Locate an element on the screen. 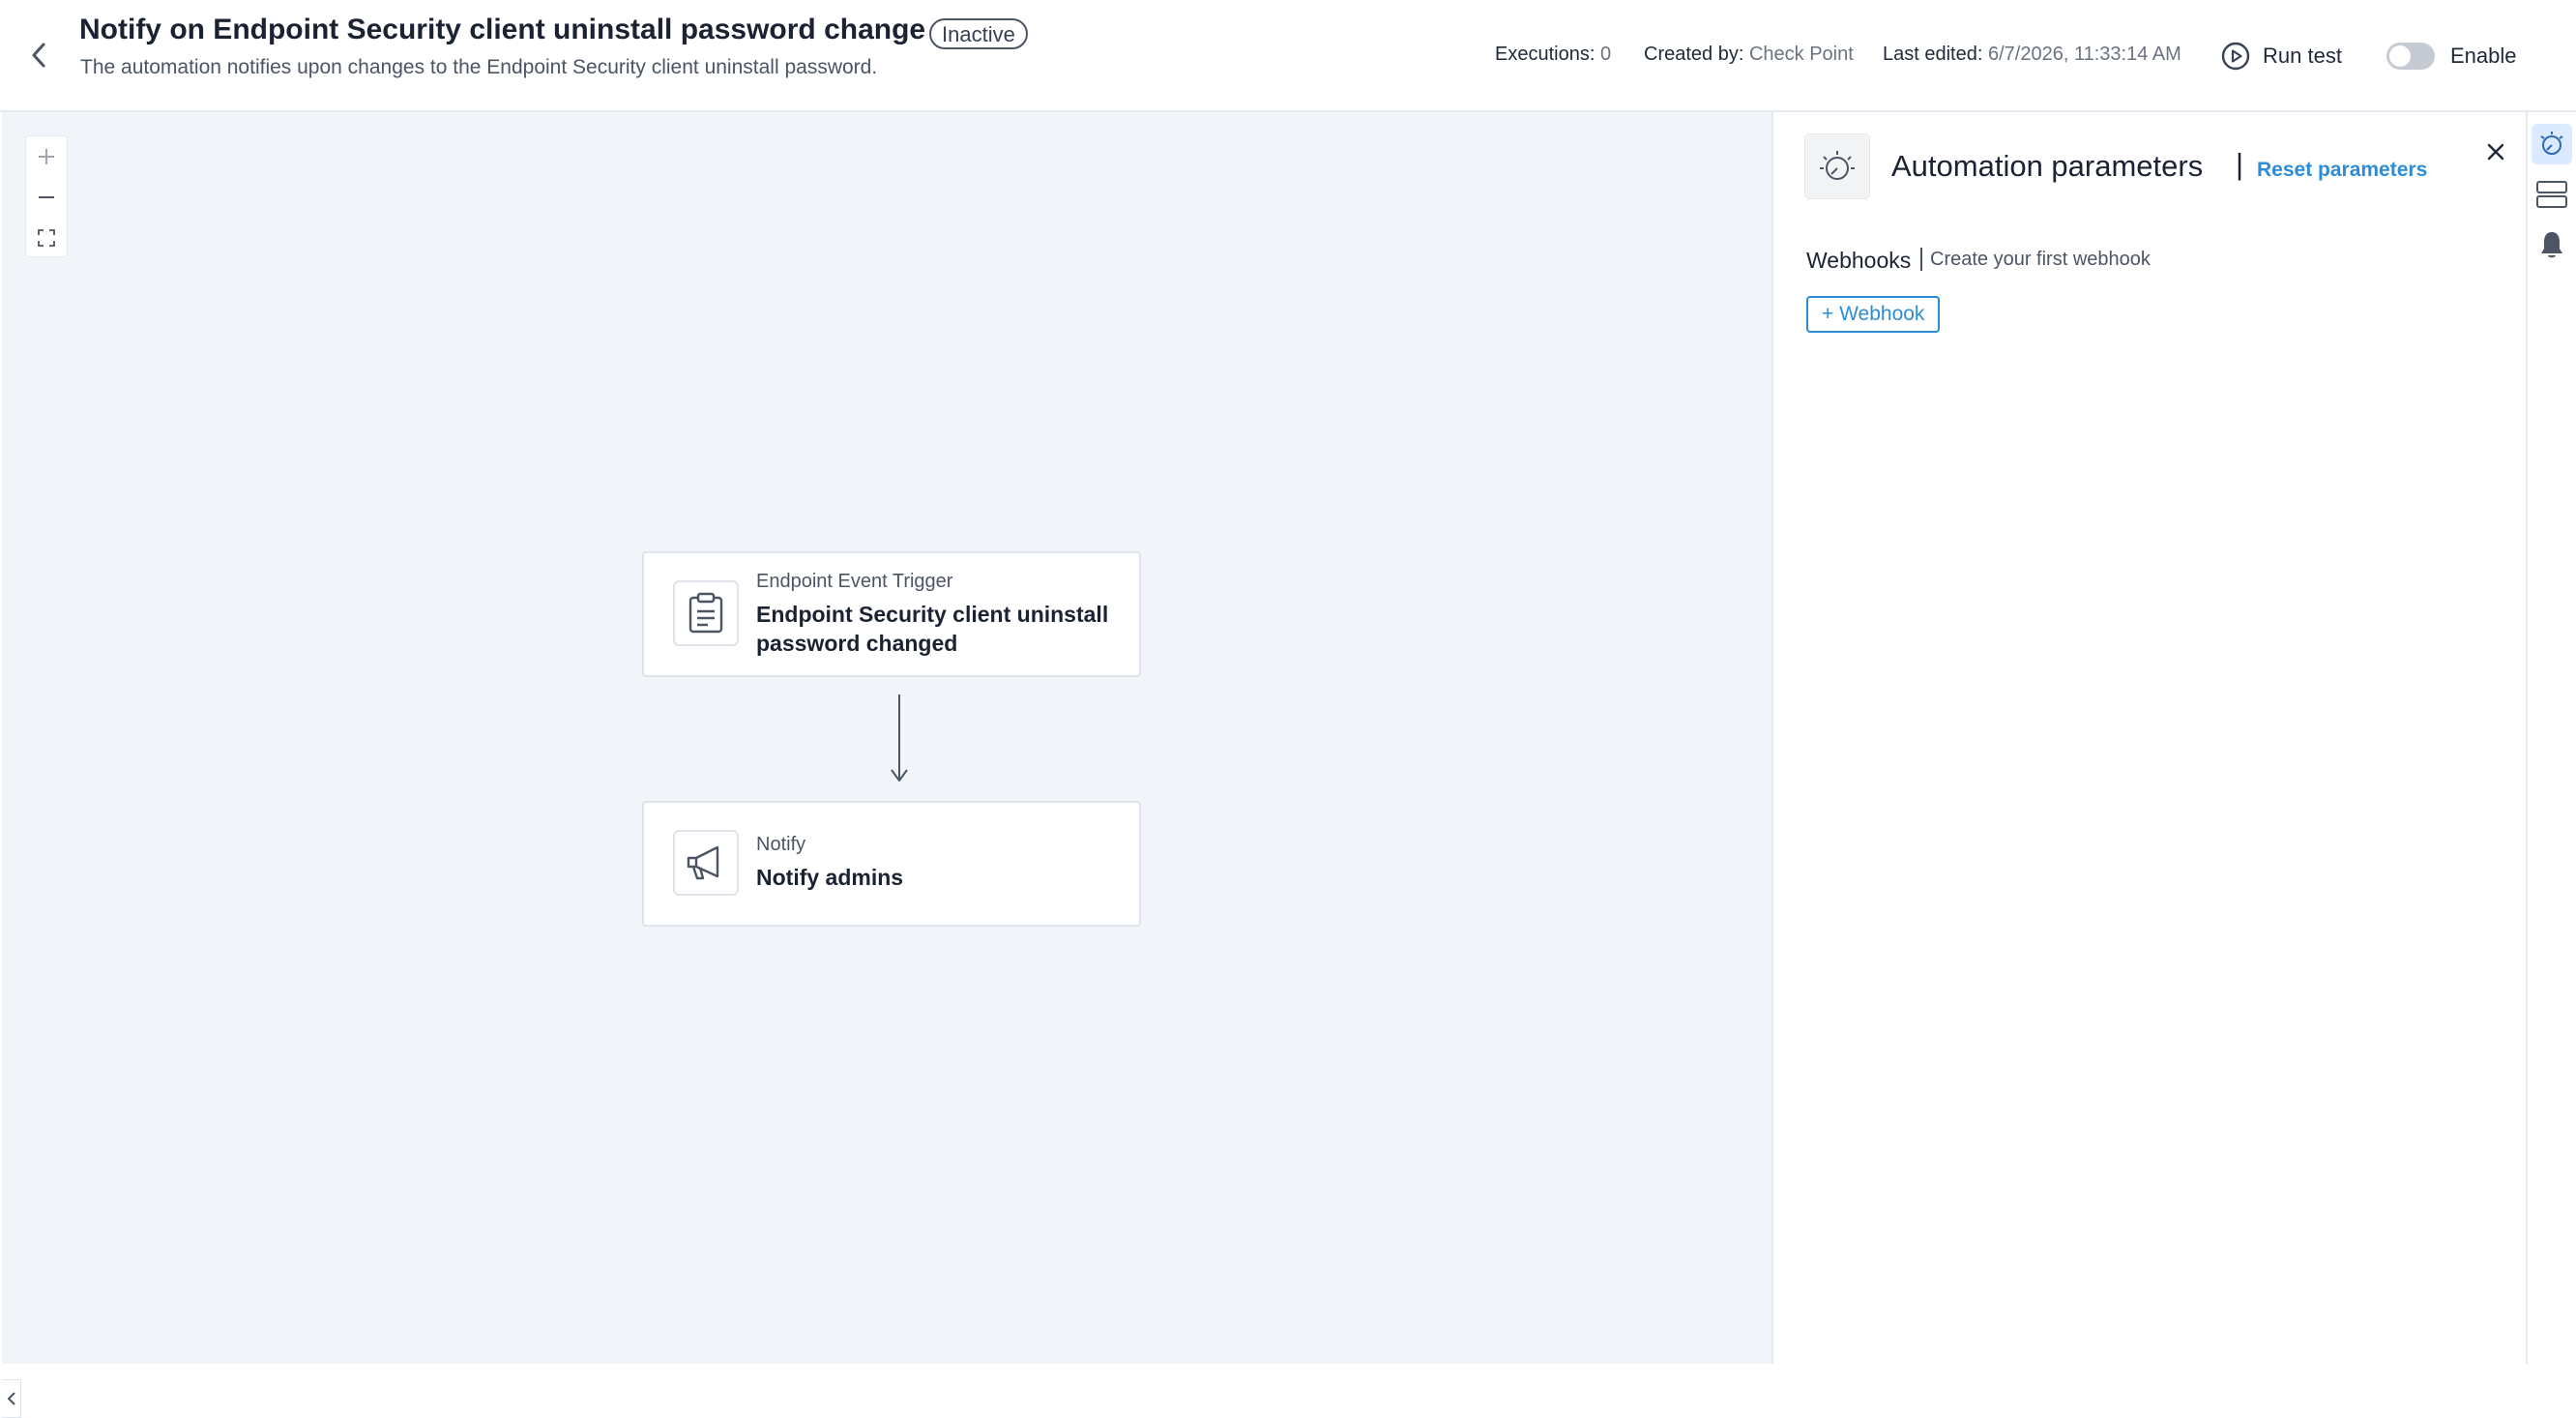 This screenshot has width=2576, height=1418. right-rail is located at coordinates (2551, 738).